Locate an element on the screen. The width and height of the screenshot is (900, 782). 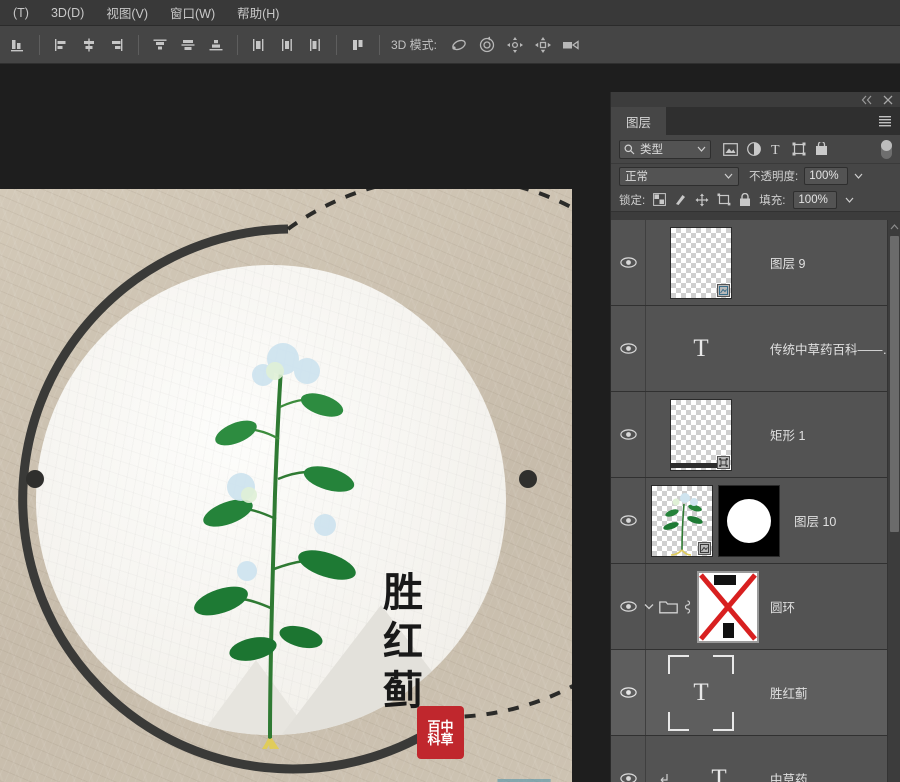
layer-row: 图层 9 is located at coordinates (755, 263).